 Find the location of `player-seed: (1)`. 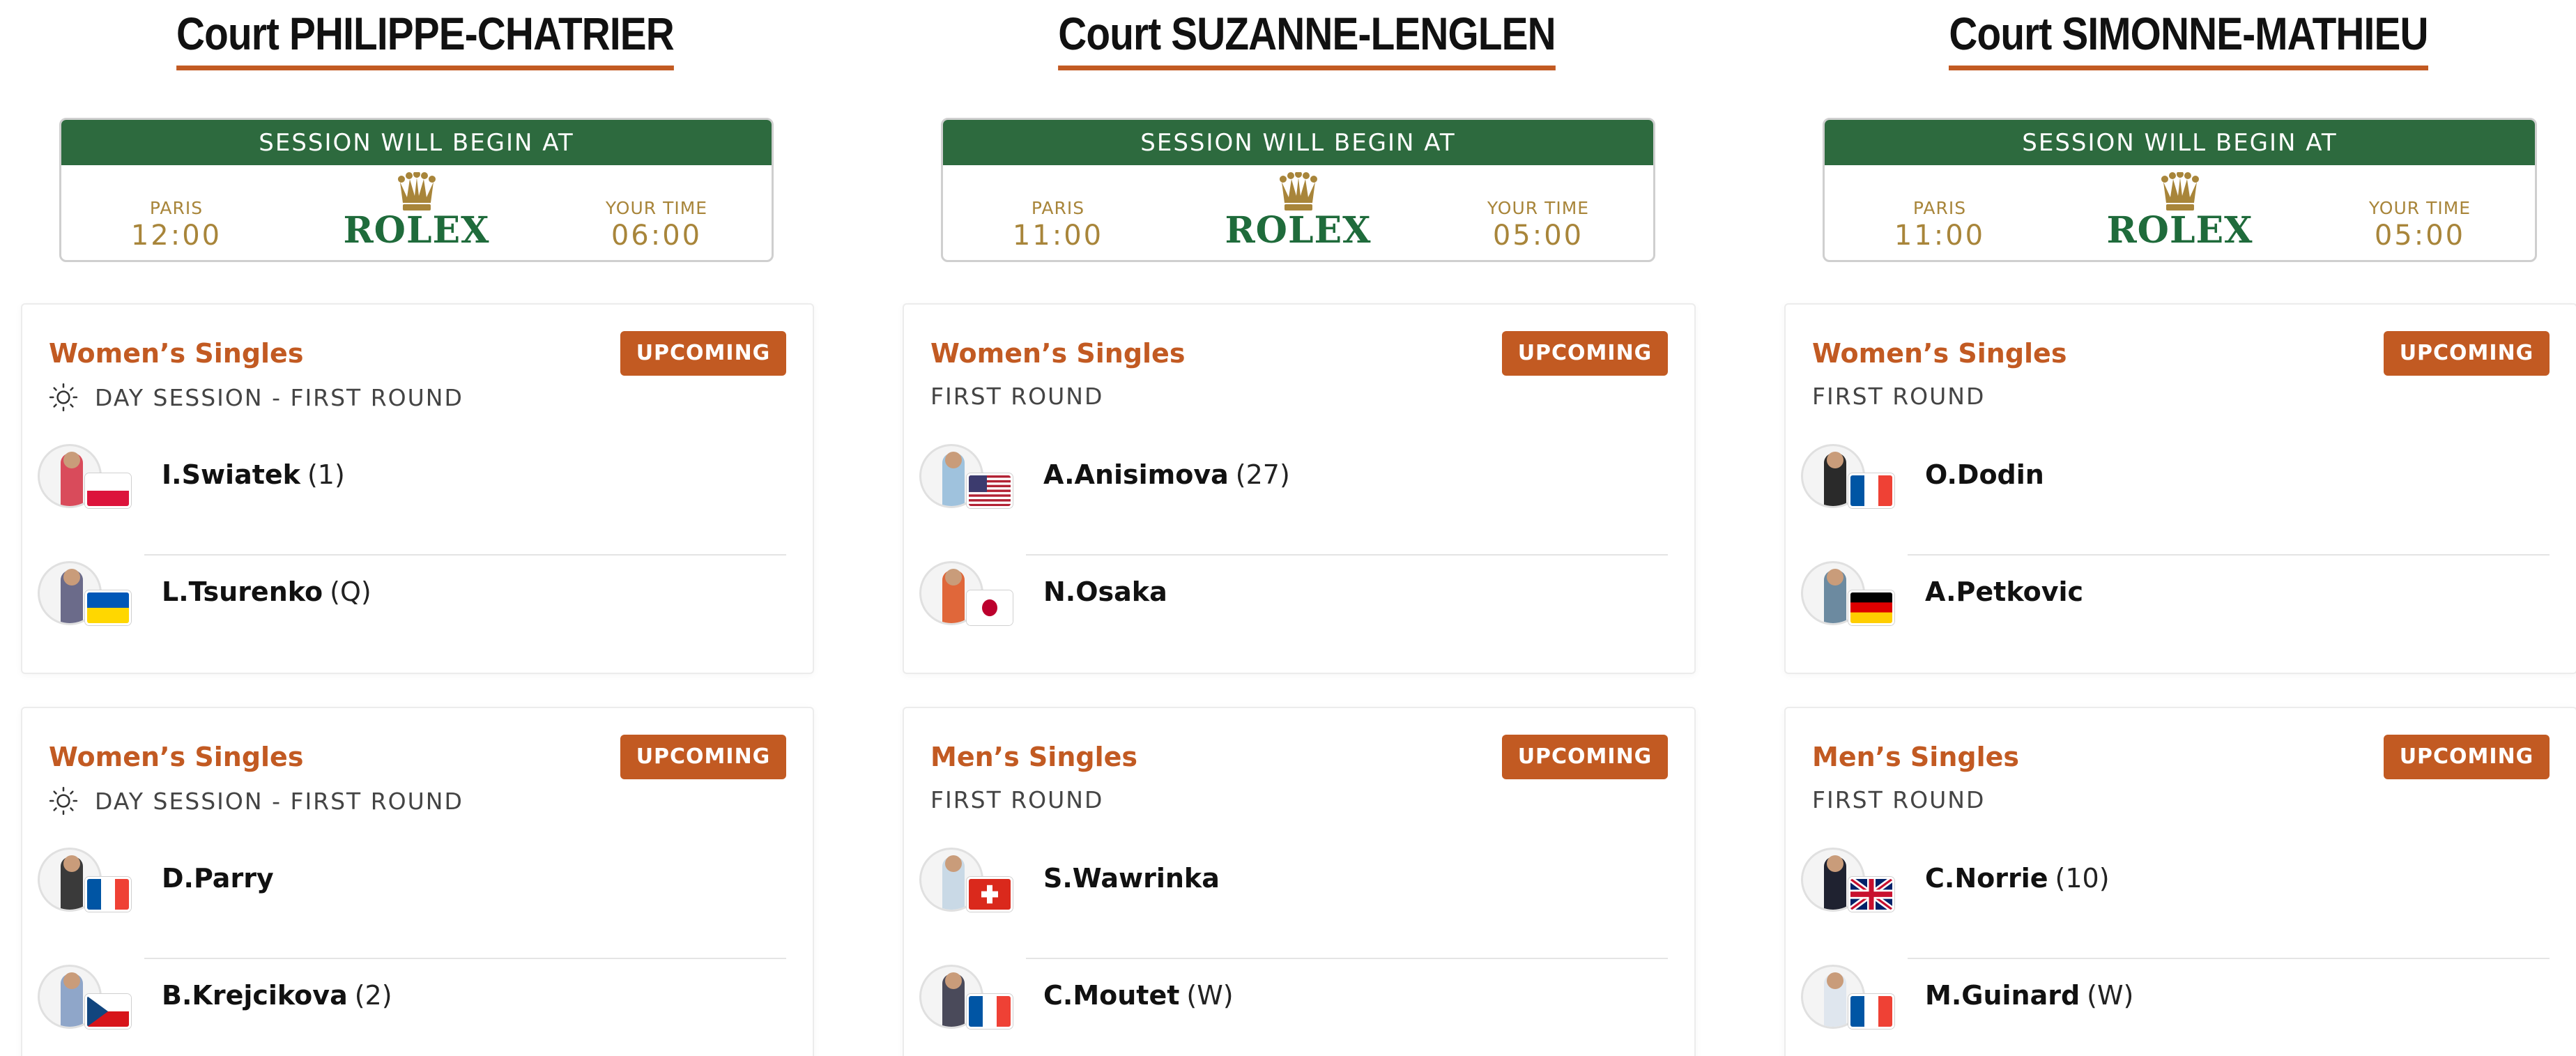

player-seed: (1) is located at coordinates (326, 474).